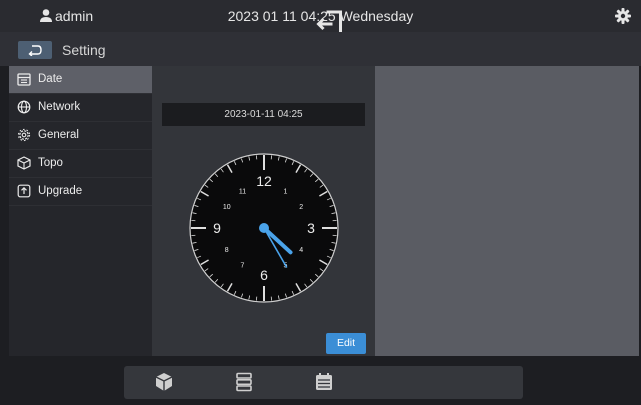  Describe the element at coordinates (80, 164) in the screenshot. I see `sidebar-item-topo: Topo` at that location.